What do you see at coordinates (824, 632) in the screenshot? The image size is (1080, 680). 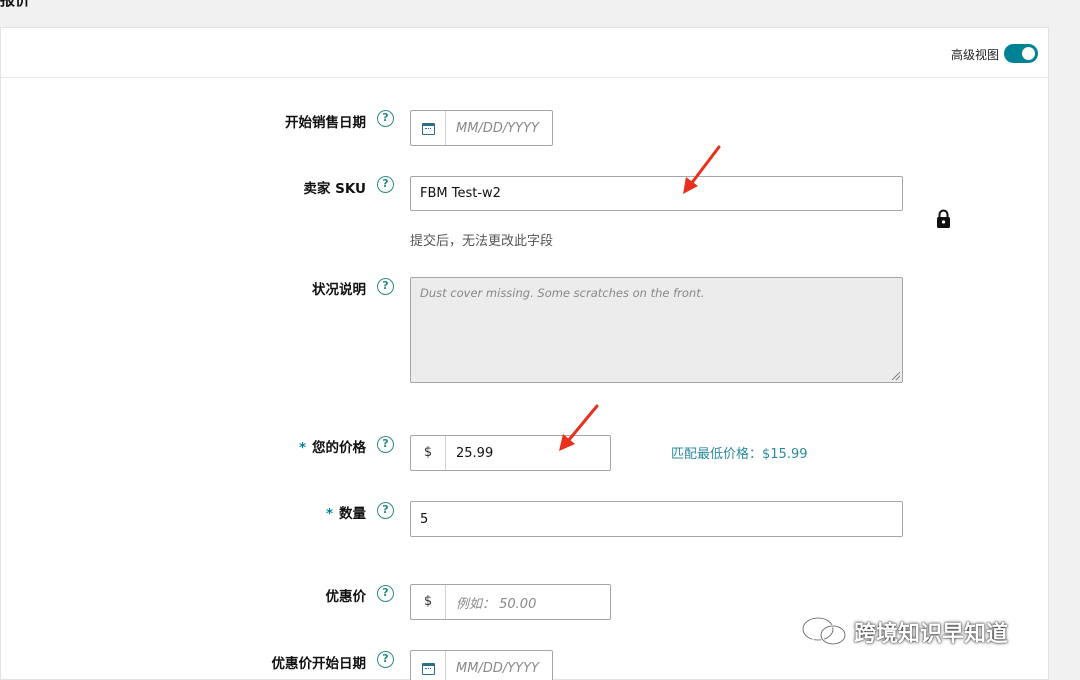 I see `chat-bubbles-icon` at bounding box center [824, 632].